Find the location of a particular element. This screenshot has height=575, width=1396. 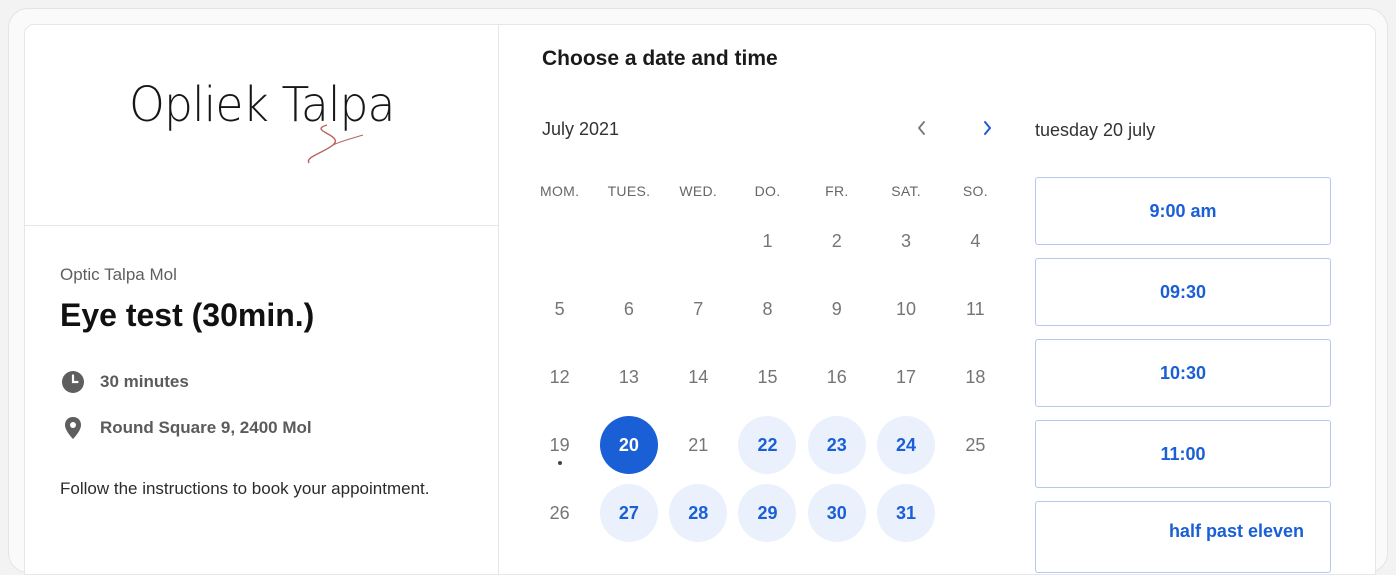

calendar-day-number: 6 is located at coordinates (628, 308).